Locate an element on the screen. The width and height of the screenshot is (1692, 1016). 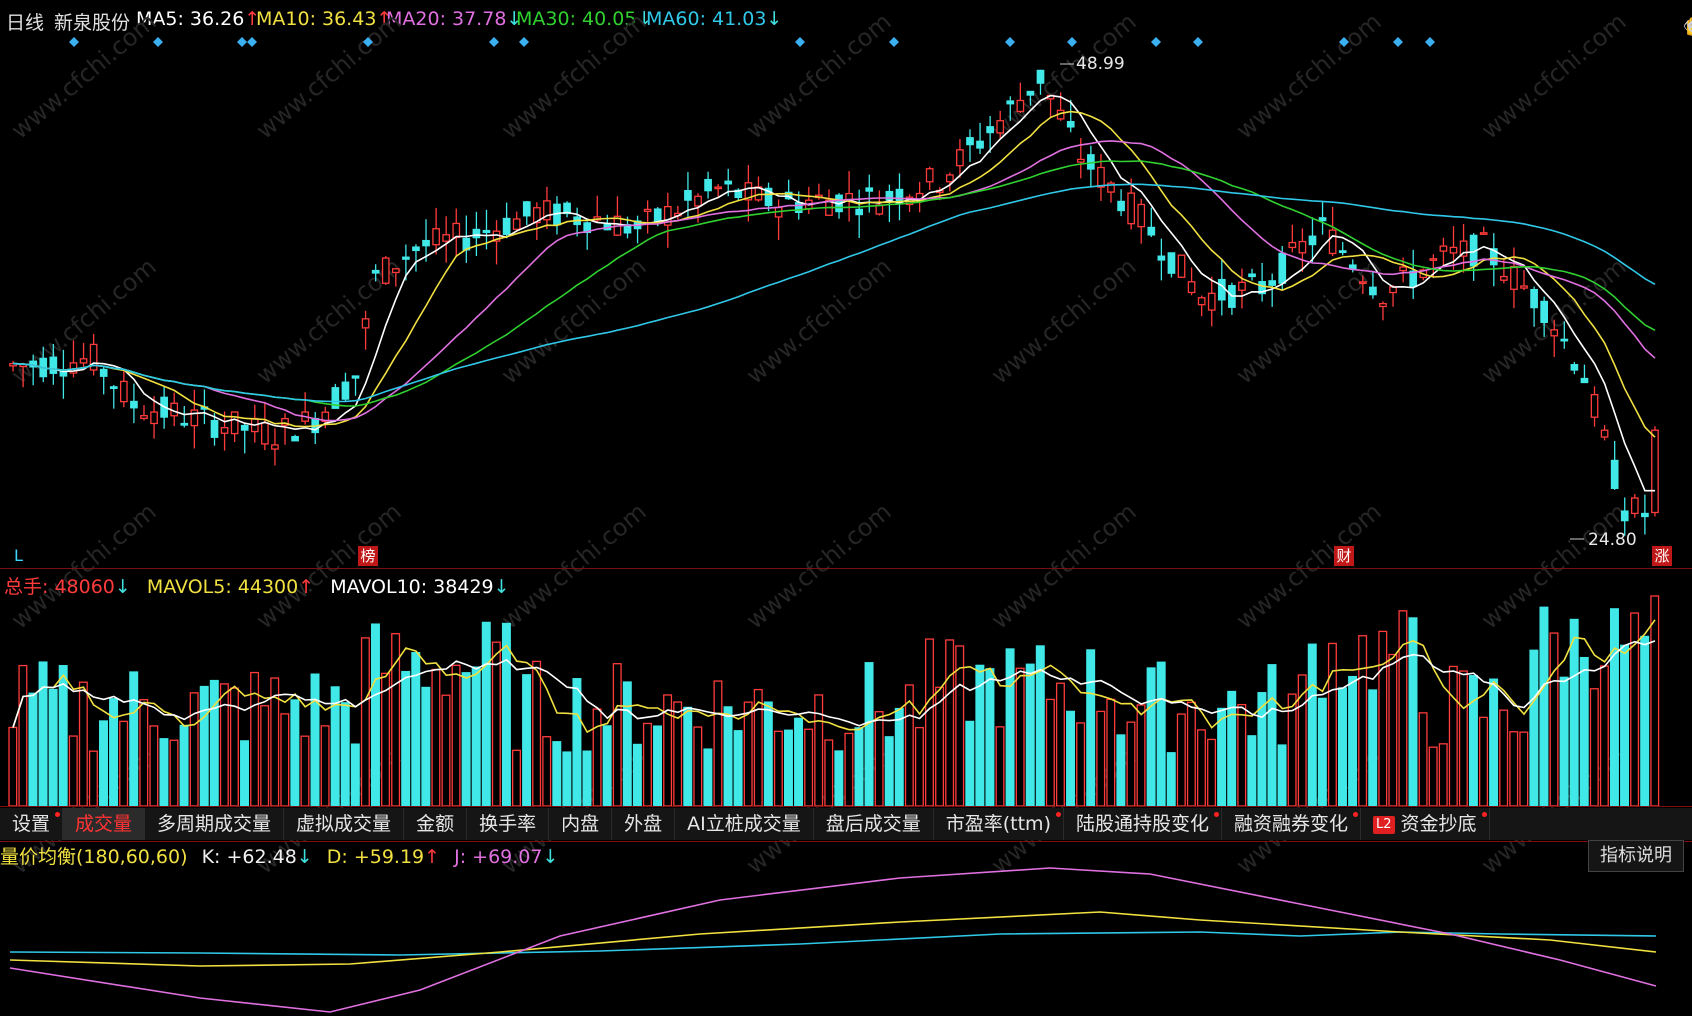
tab-label: 陆股通持股变化 is located at coordinates (1142, 824).